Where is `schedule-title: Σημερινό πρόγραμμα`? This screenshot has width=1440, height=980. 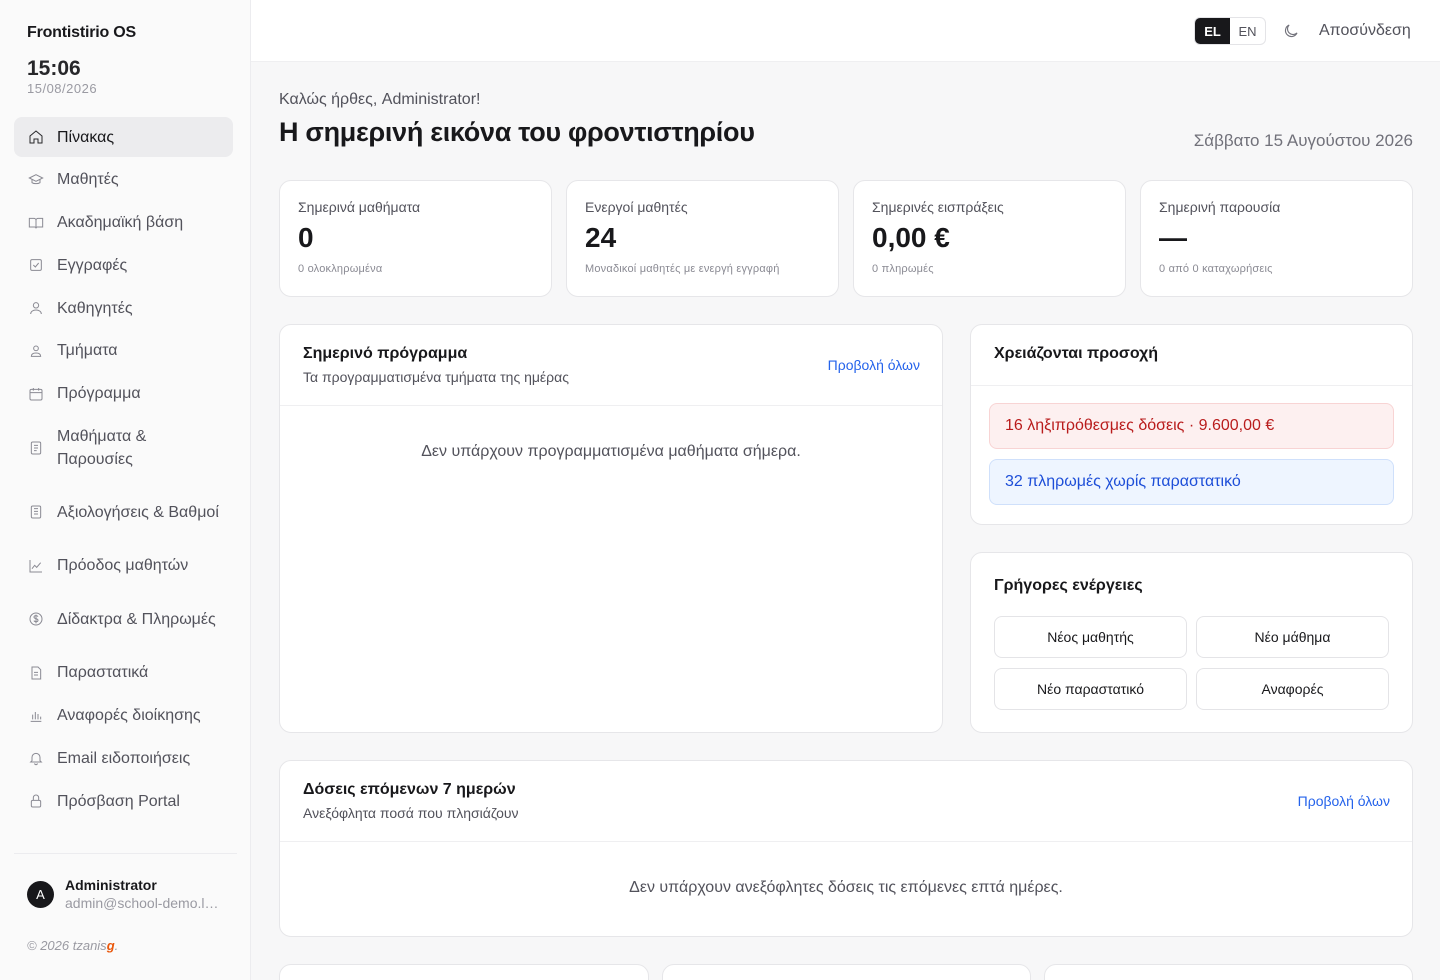
schedule-title: Σημερινό πρόγραμμα is located at coordinates (385, 353).